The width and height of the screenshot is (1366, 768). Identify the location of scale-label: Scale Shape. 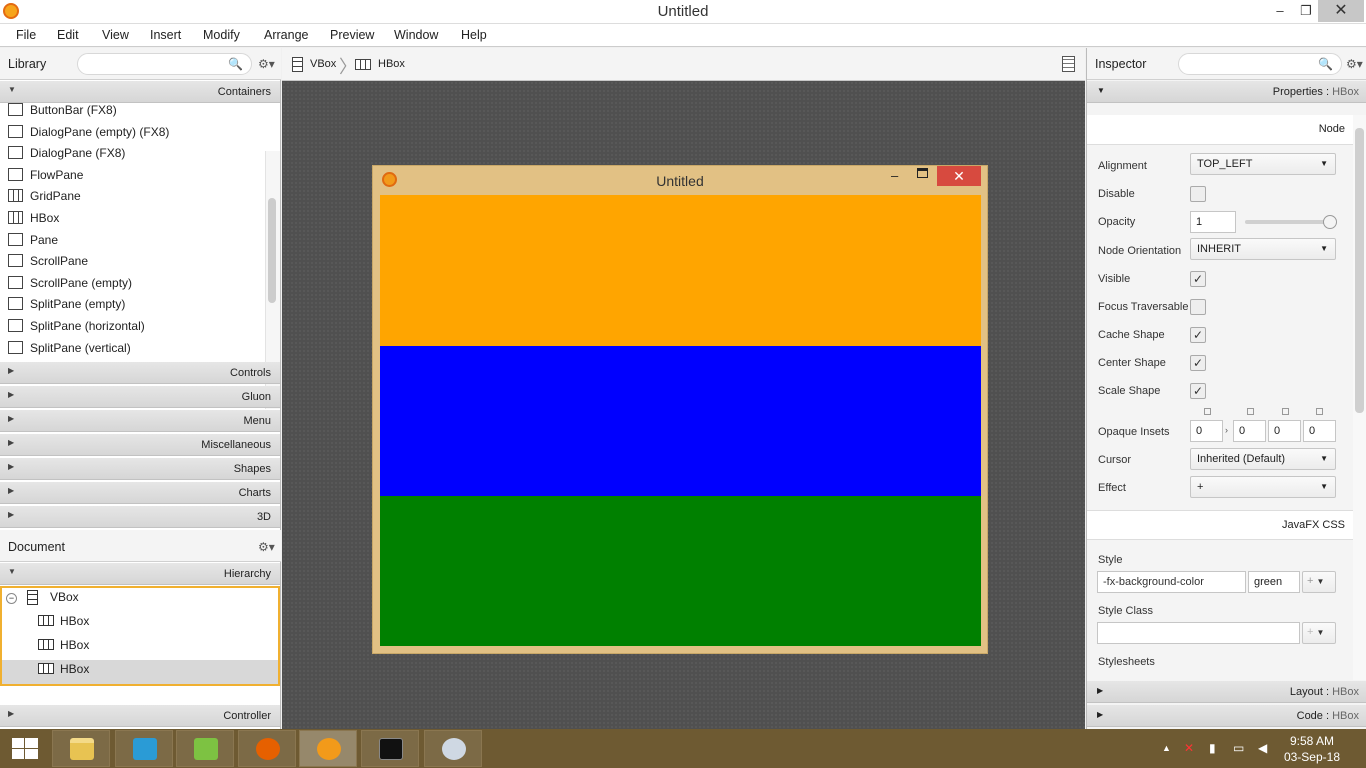
(1129, 391).